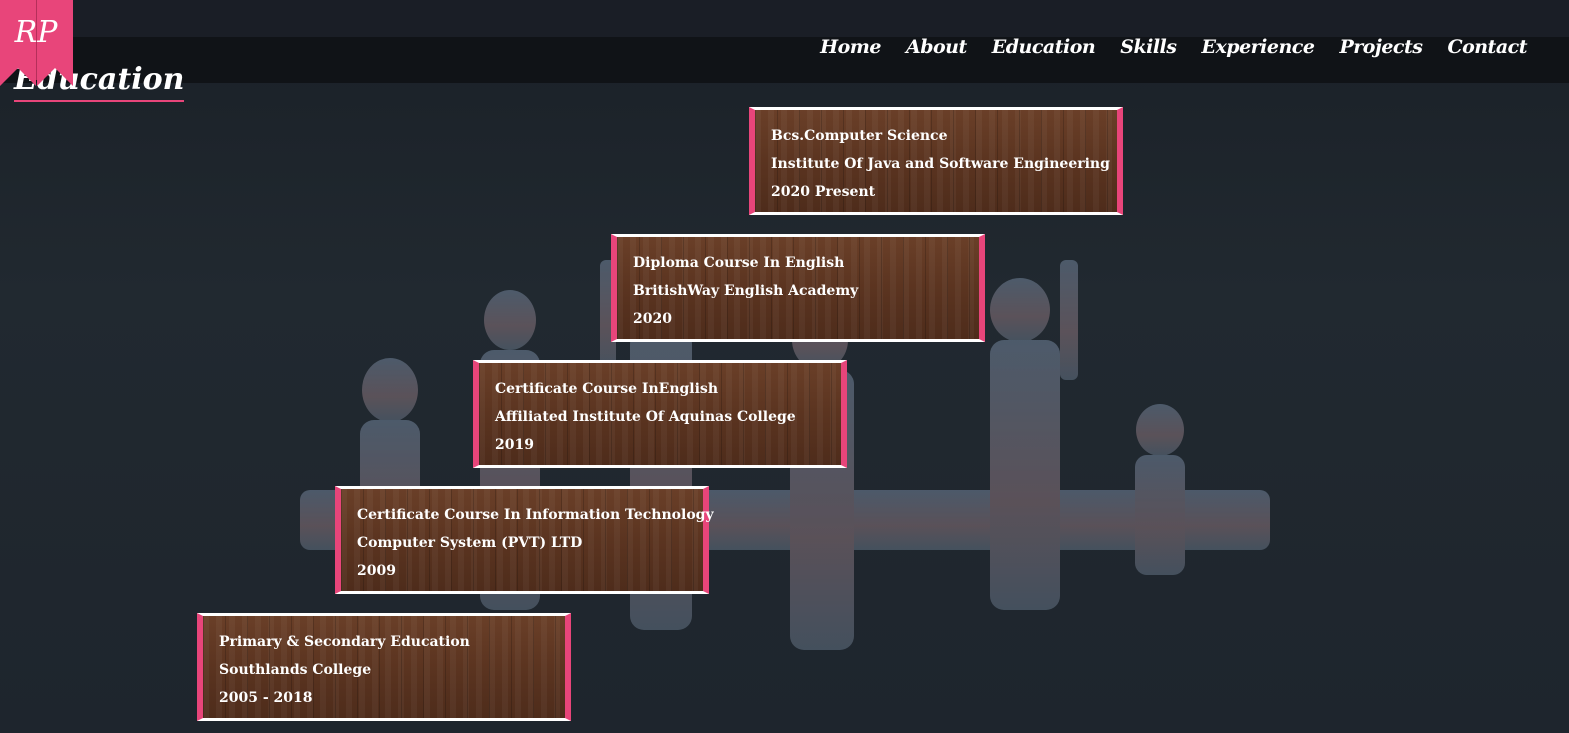 This screenshot has width=1569, height=733. I want to click on education-institution: Southlands College, so click(295, 670).